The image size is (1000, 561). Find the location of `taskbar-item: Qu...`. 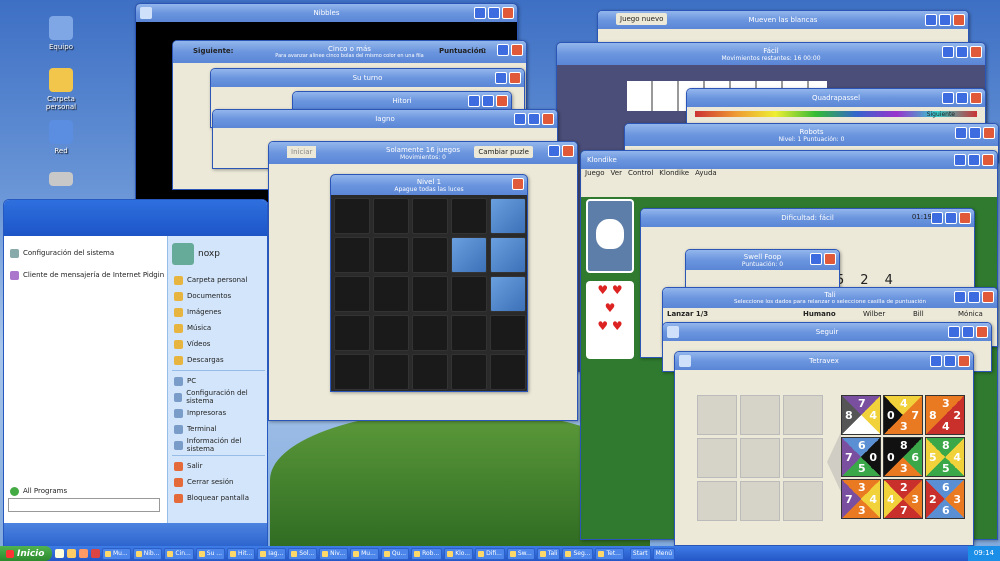

taskbar-item: Qu... is located at coordinates (395, 553).